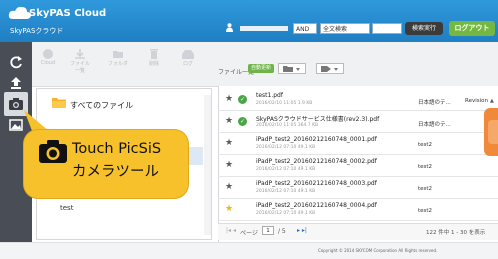 The height and width of the screenshot is (259, 498). What do you see at coordinates (249, 233) in the screenshot?
I see `pager-page-label: ページ` at bounding box center [249, 233].